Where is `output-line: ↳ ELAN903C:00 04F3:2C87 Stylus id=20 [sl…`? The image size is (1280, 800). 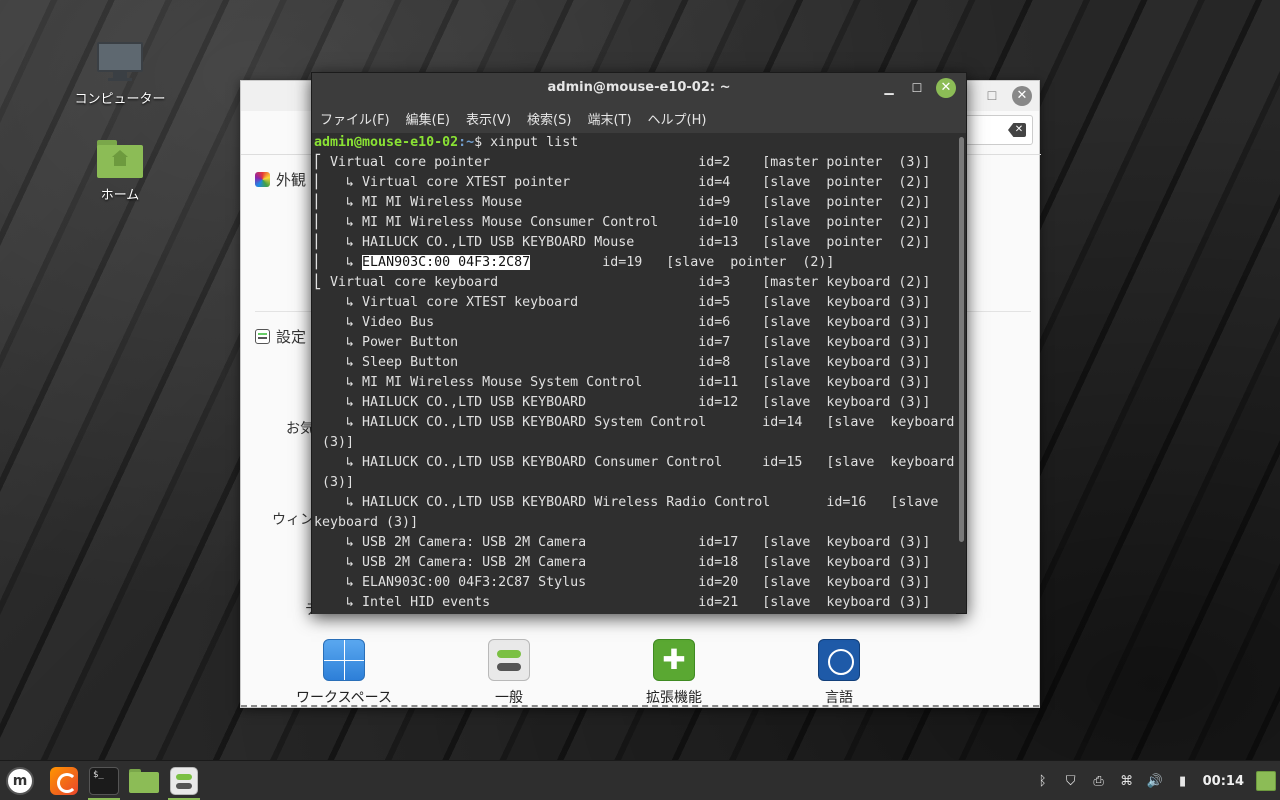
output-line: ↳ ELAN903C:00 04F3:2C87 Stylus id=20 [sl… is located at coordinates (622, 582).